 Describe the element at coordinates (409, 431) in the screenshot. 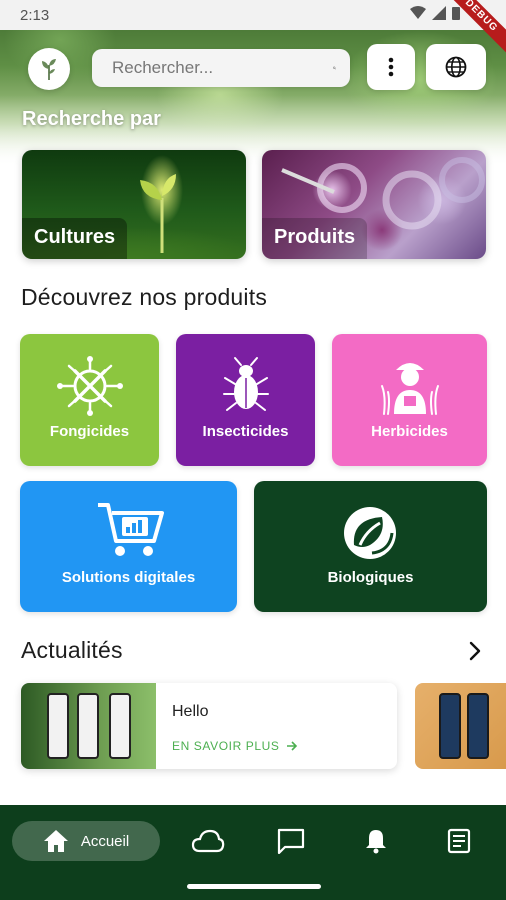

I see `product-label-herbicides: Herbicides` at that location.